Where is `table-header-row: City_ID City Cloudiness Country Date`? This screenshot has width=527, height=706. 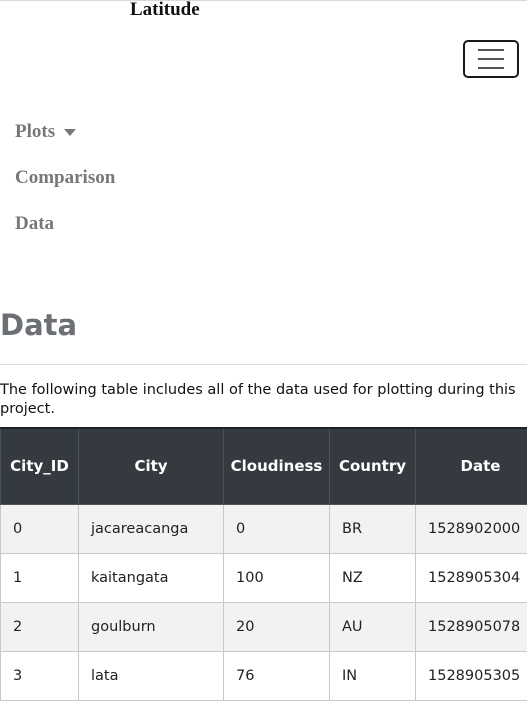
table-header-row: City_ID City Cloudiness Country Date is located at coordinates (263, 466).